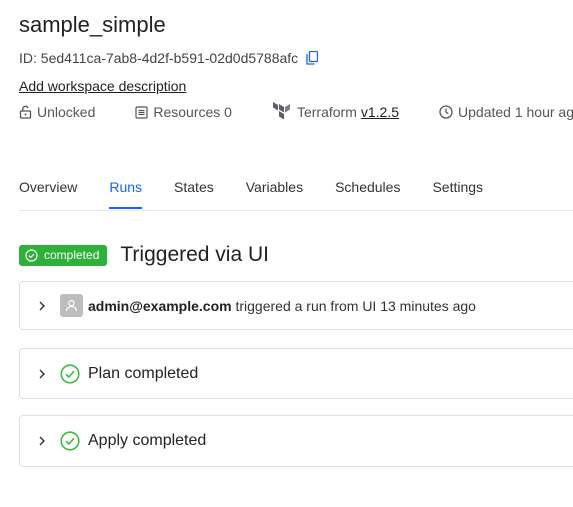 This screenshot has width=573, height=507. I want to click on workspace-title: sample_simple, so click(92, 24).